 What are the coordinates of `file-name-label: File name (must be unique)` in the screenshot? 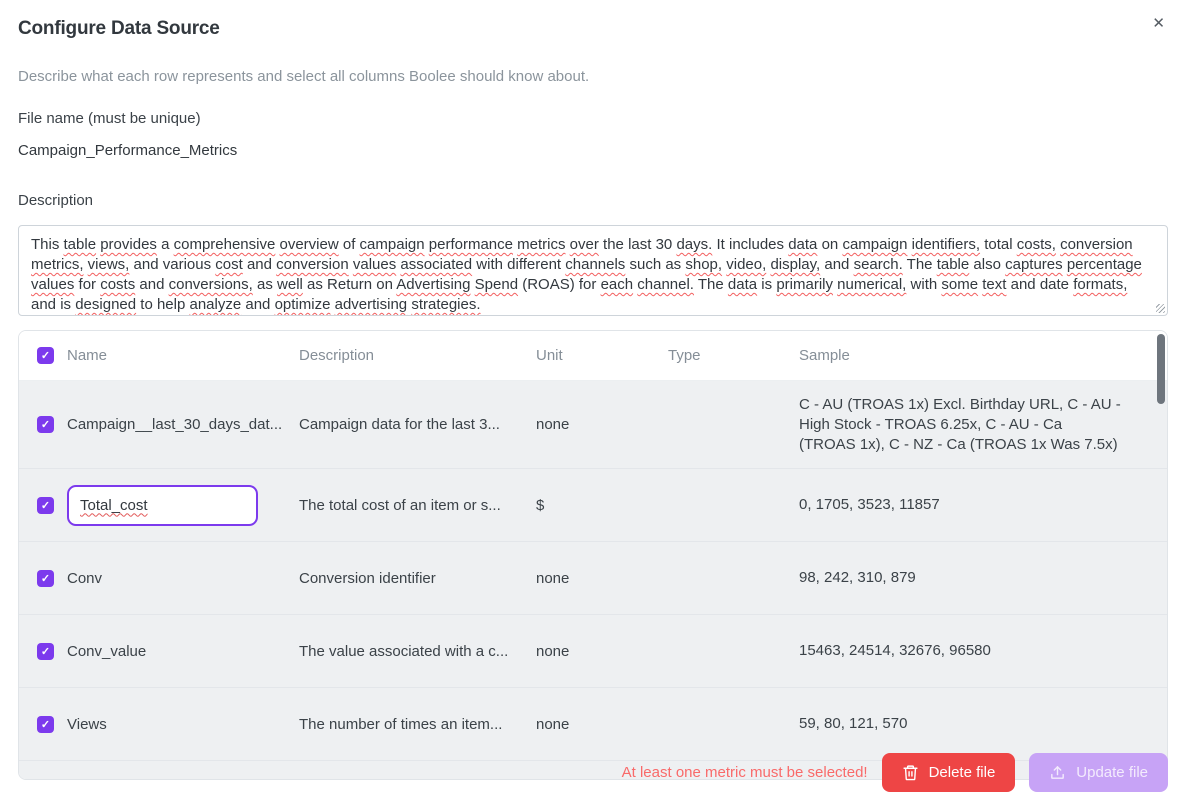 It's located at (109, 118).